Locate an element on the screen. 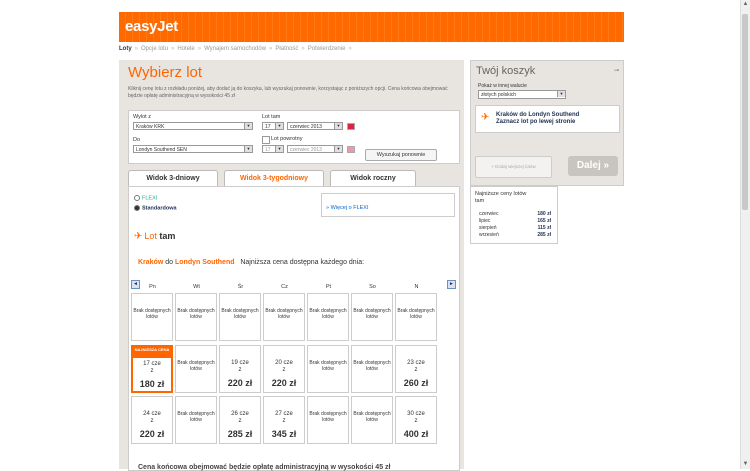 This screenshot has width=750, height=471. month-price: 165 zł is located at coordinates (544, 221).